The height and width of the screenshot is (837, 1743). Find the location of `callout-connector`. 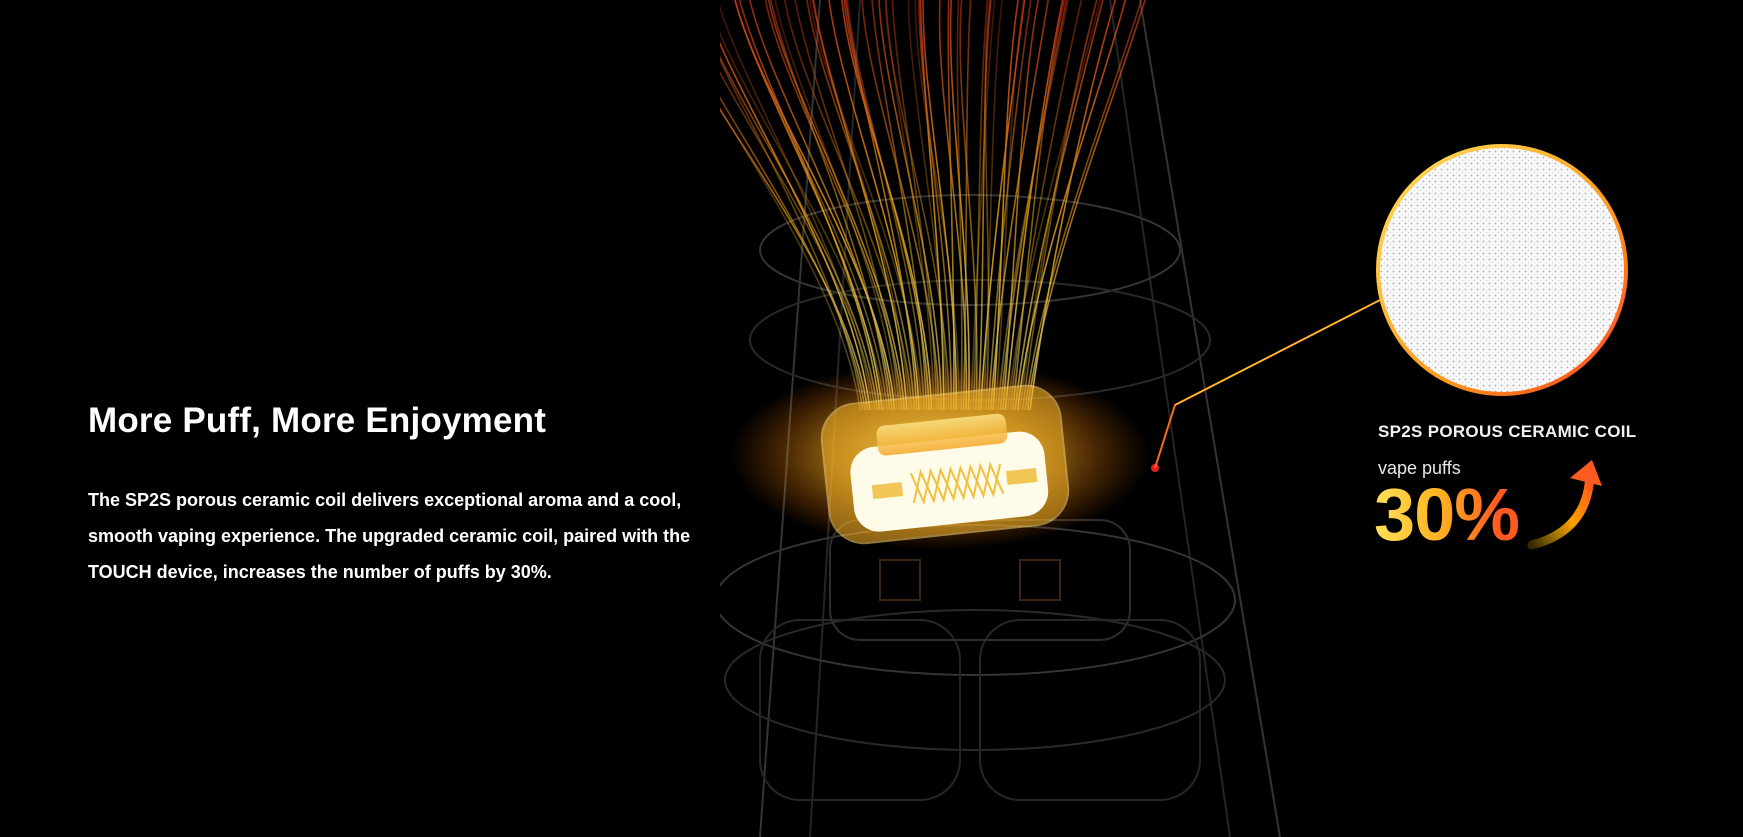

callout-connector is located at coordinates (1267, 384).